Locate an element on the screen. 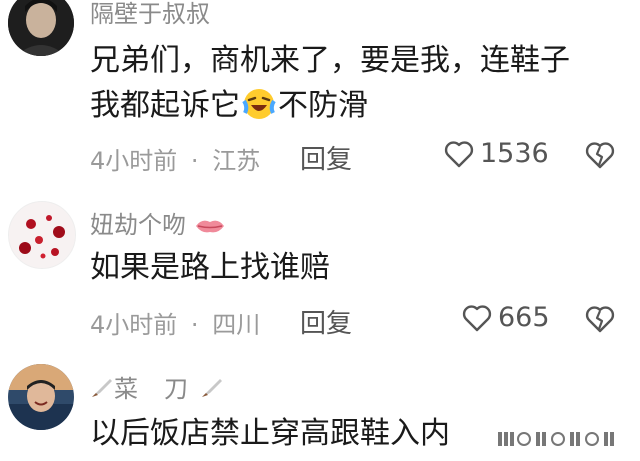 The image size is (640, 461). comment-meta: 4小时前 · 四川 is located at coordinates (175, 322).